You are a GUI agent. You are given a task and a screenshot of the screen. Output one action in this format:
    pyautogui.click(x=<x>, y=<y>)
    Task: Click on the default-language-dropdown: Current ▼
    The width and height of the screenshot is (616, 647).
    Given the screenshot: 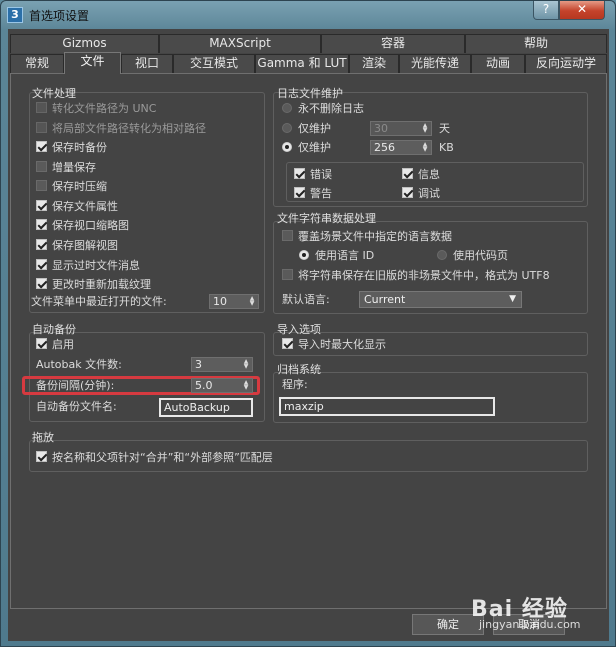 What is the action you would take?
    pyautogui.click(x=440, y=299)
    